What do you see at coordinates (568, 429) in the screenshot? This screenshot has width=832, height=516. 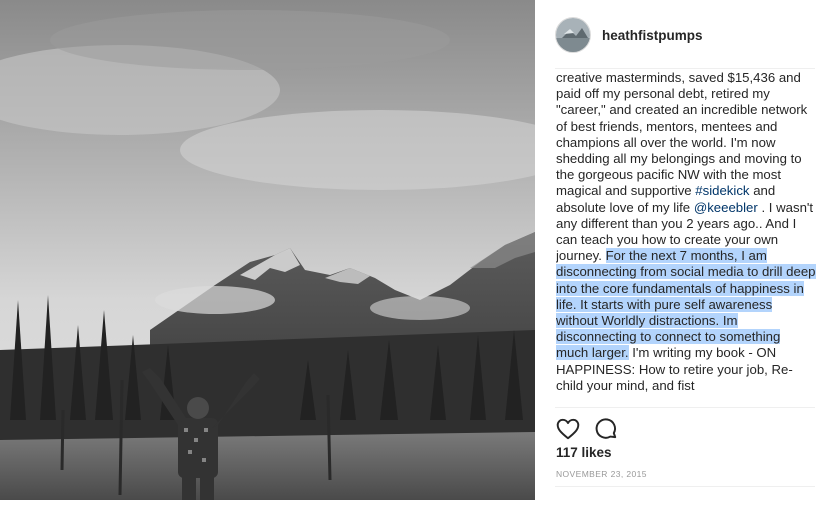 I see `heart-icon` at bounding box center [568, 429].